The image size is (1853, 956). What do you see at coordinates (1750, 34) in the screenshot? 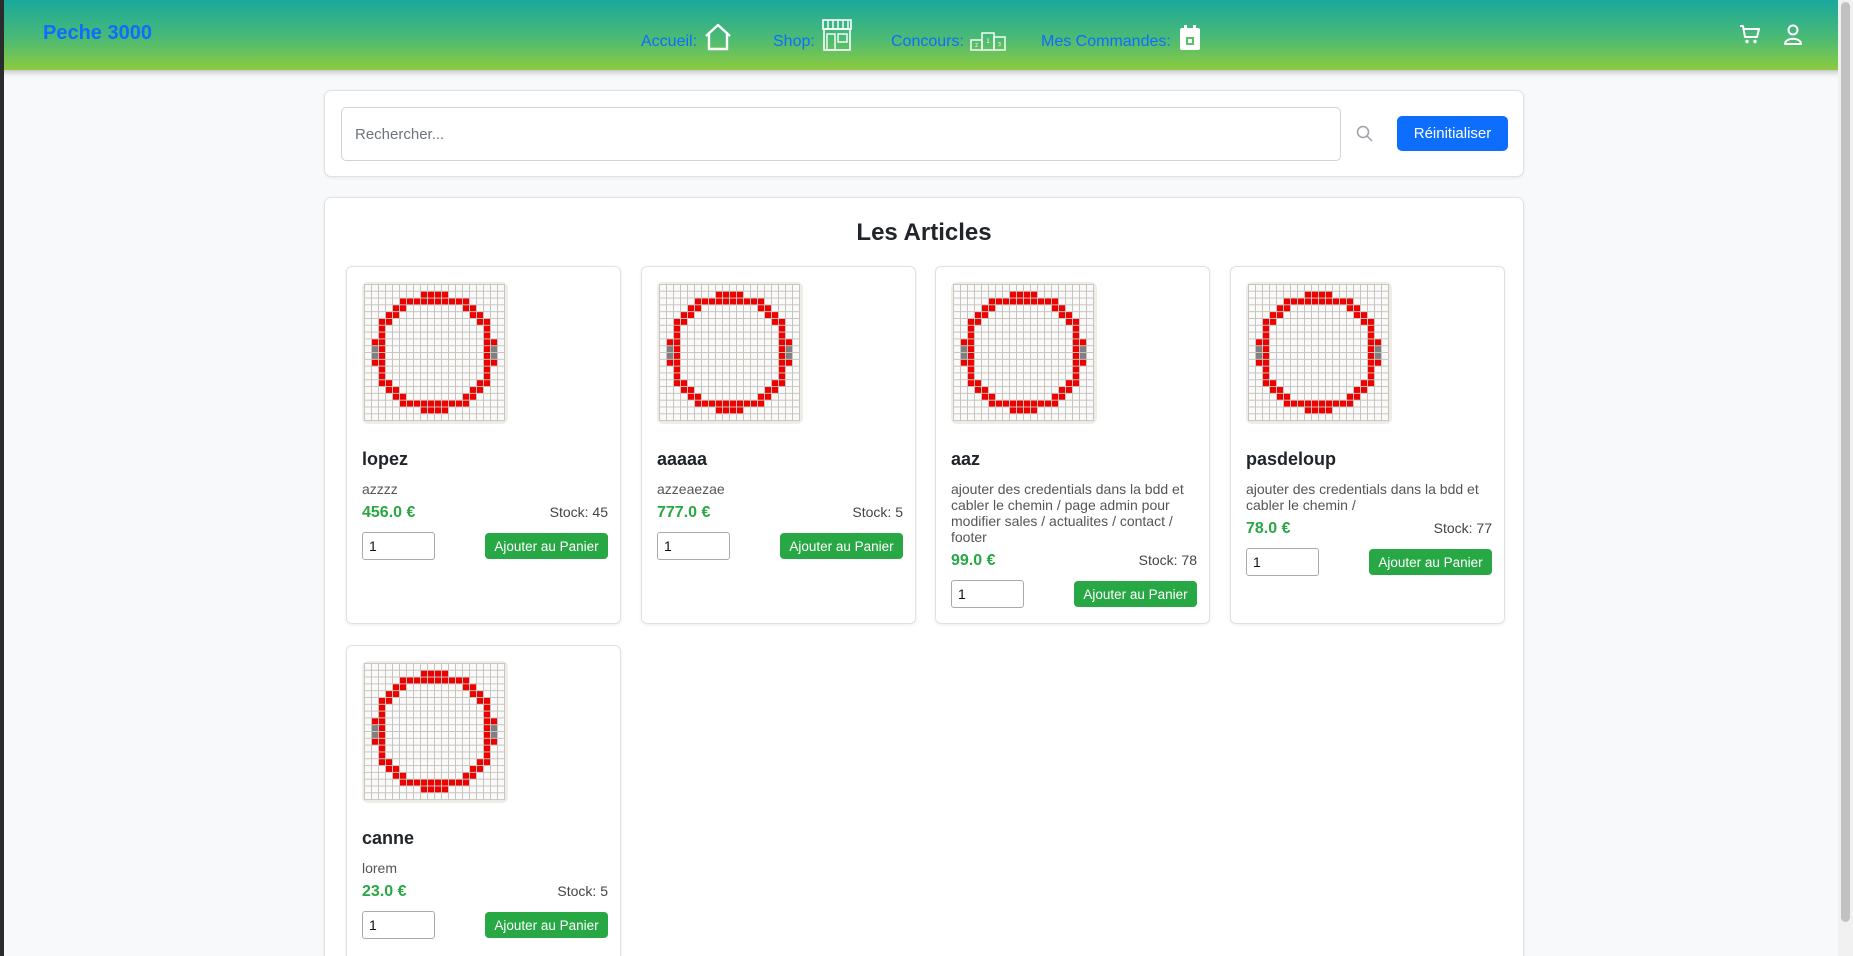
I see `cart-icon` at bounding box center [1750, 34].